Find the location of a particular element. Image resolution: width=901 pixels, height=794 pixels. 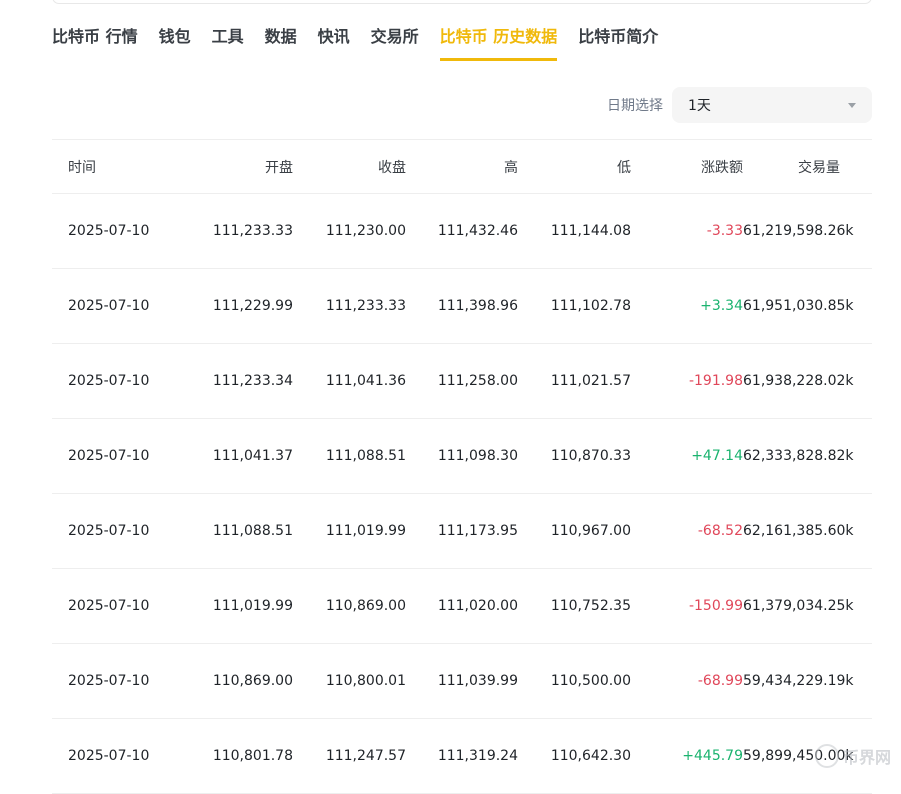

table-header: 时间 开盘 收盘 高 低 涨跌额 交易量 is located at coordinates (462, 167).